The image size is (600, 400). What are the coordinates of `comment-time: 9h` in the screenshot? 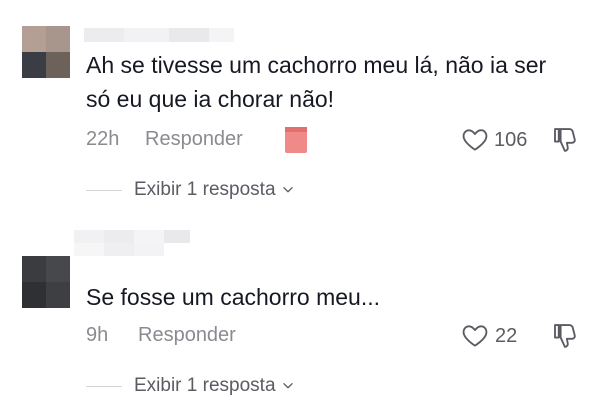 It's located at (97, 335).